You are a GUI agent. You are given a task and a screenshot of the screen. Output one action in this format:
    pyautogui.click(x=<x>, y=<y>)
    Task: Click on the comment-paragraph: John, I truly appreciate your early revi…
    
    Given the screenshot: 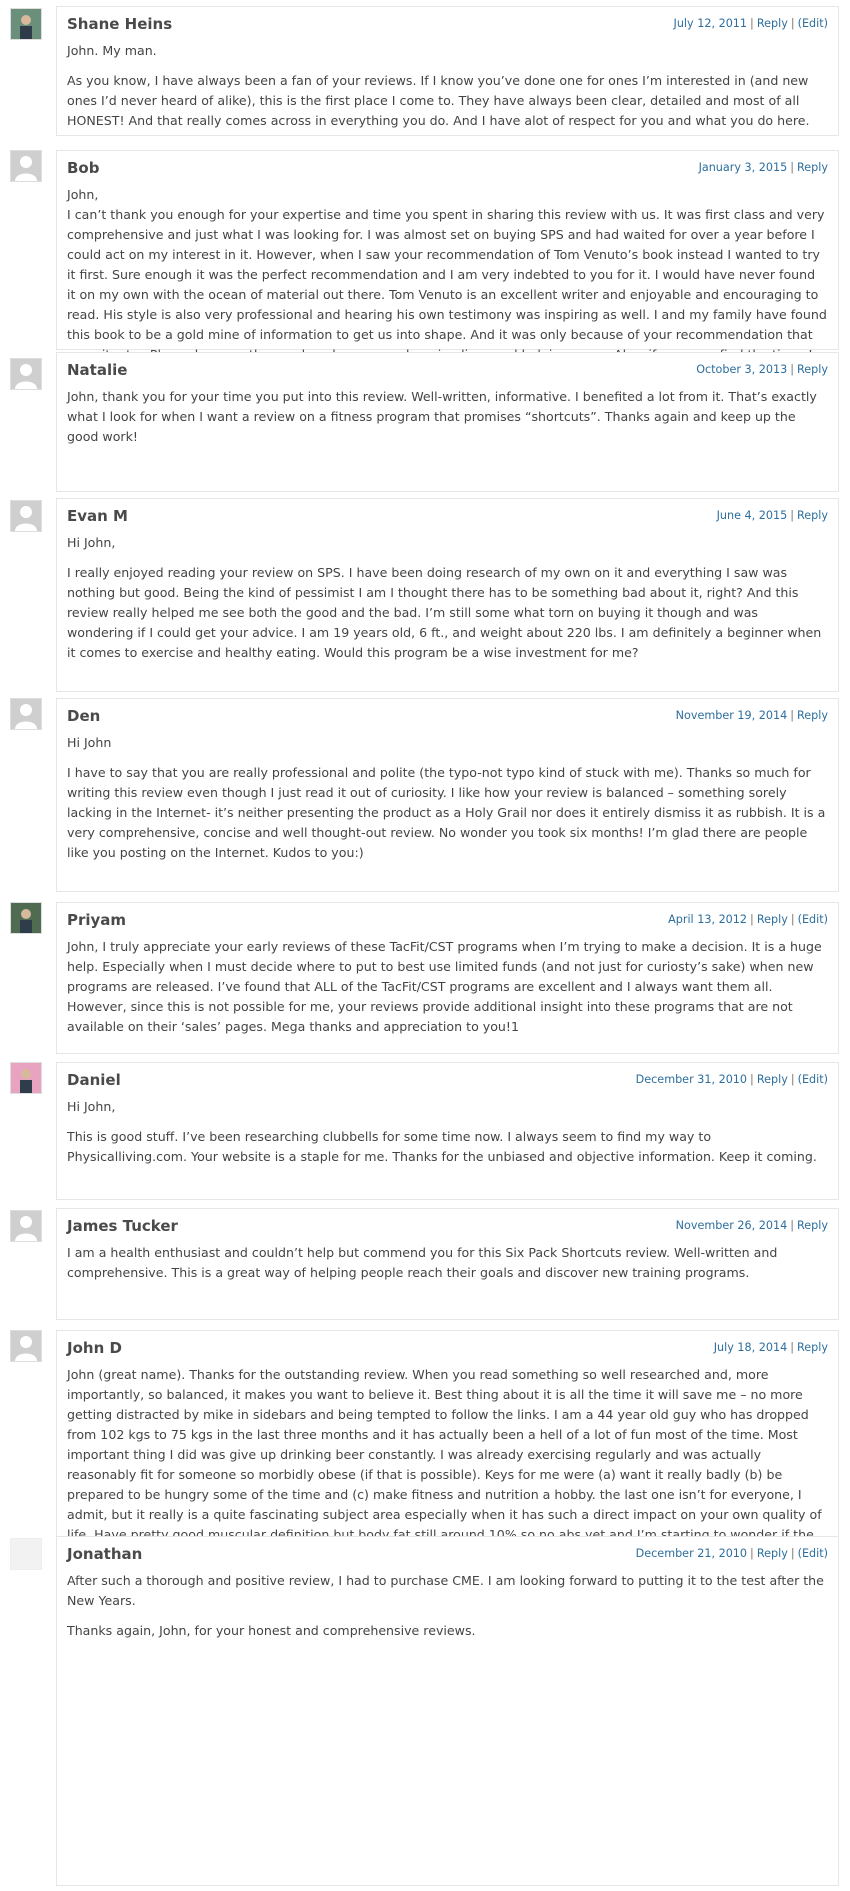 What is the action you would take?
    pyautogui.click(x=444, y=986)
    